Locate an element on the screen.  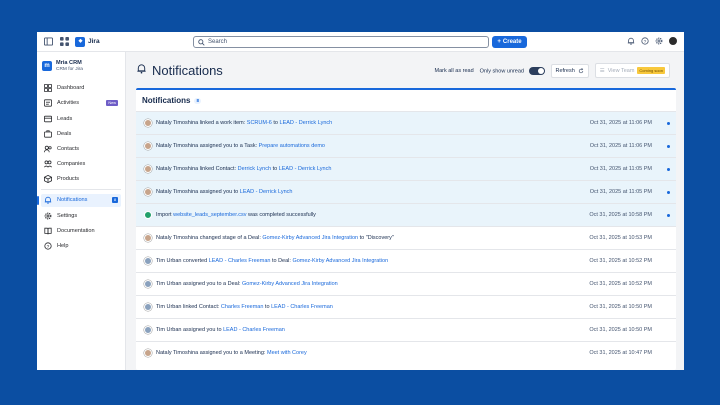
search-input: Search is located at coordinates (341, 42).